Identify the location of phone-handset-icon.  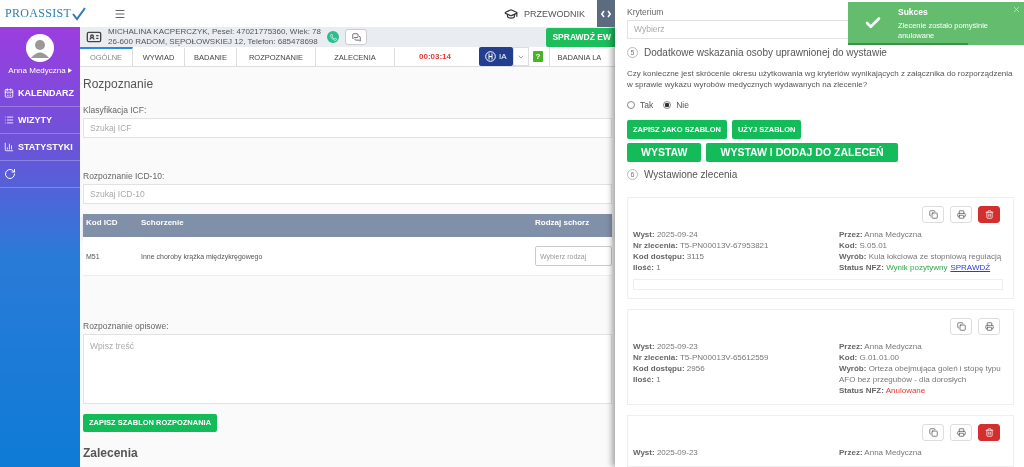
(333, 37).